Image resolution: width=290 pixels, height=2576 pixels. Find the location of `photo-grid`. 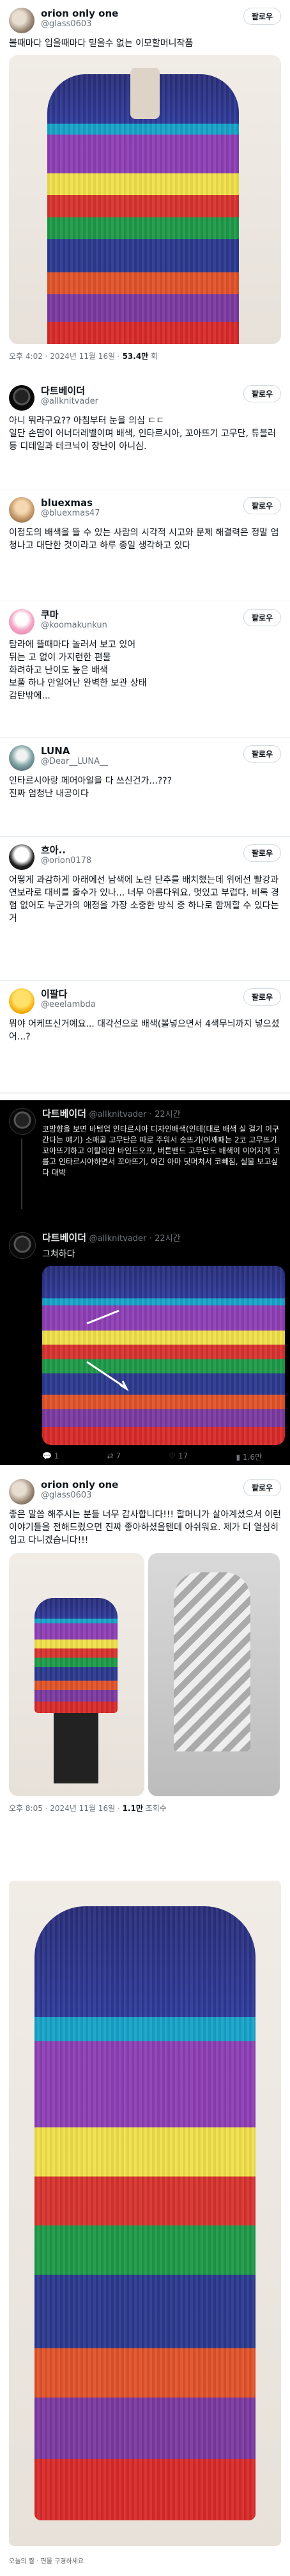

photo-grid is located at coordinates (145, 1674).